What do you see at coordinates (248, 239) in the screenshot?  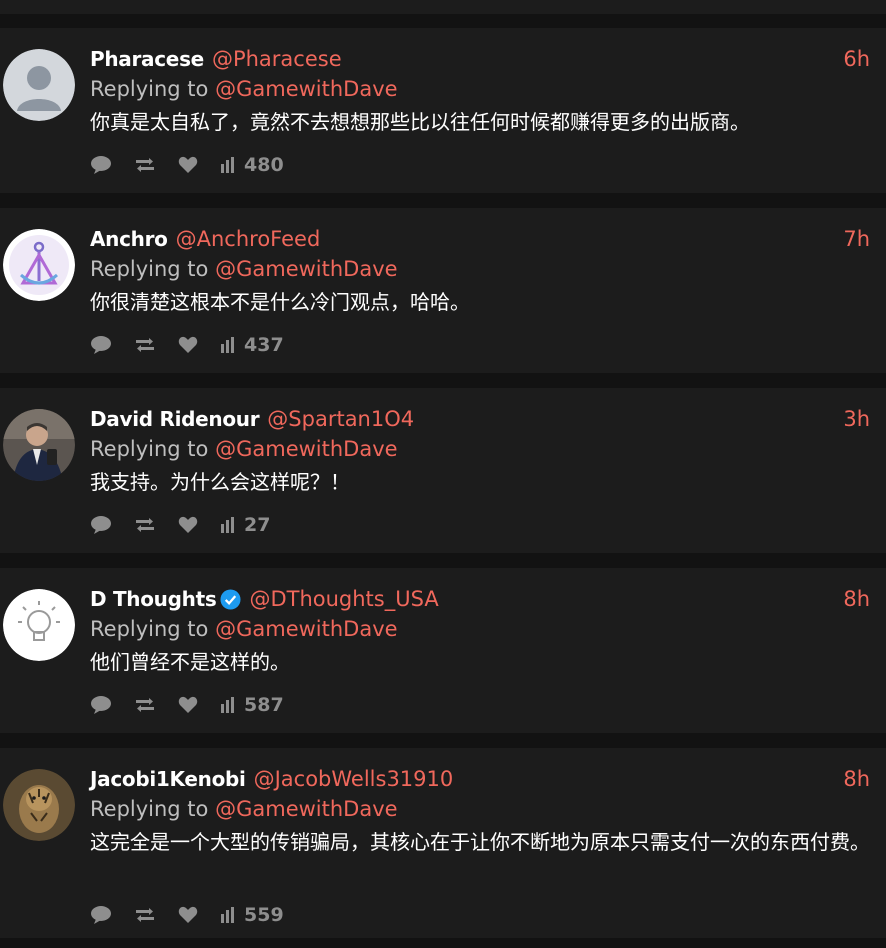 I see `user-handle: @AnchroFeed` at bounding box center [248, 239].